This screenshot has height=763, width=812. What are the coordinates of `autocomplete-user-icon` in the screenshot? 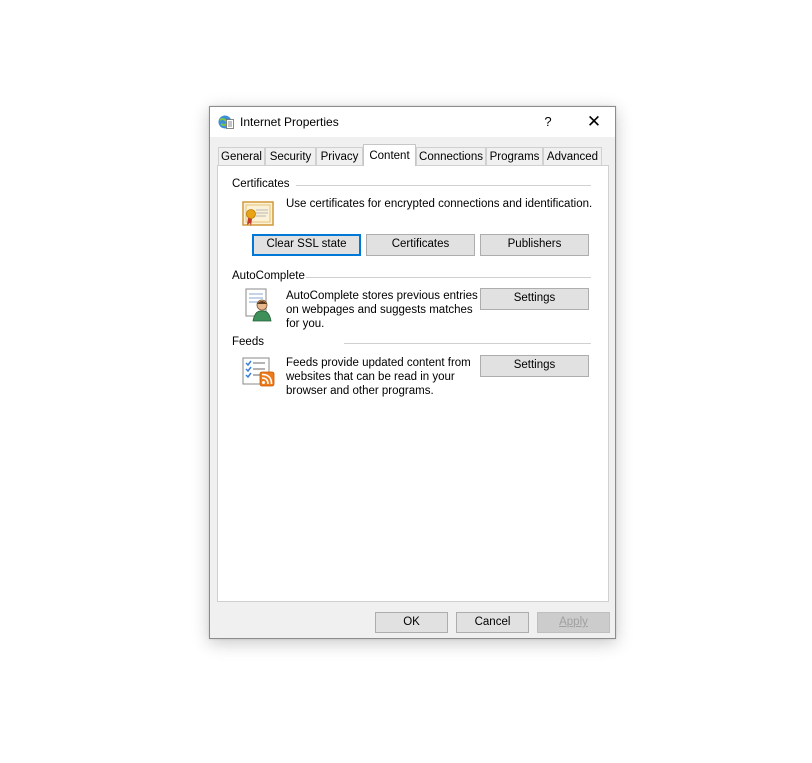 It's located at (259, 306).